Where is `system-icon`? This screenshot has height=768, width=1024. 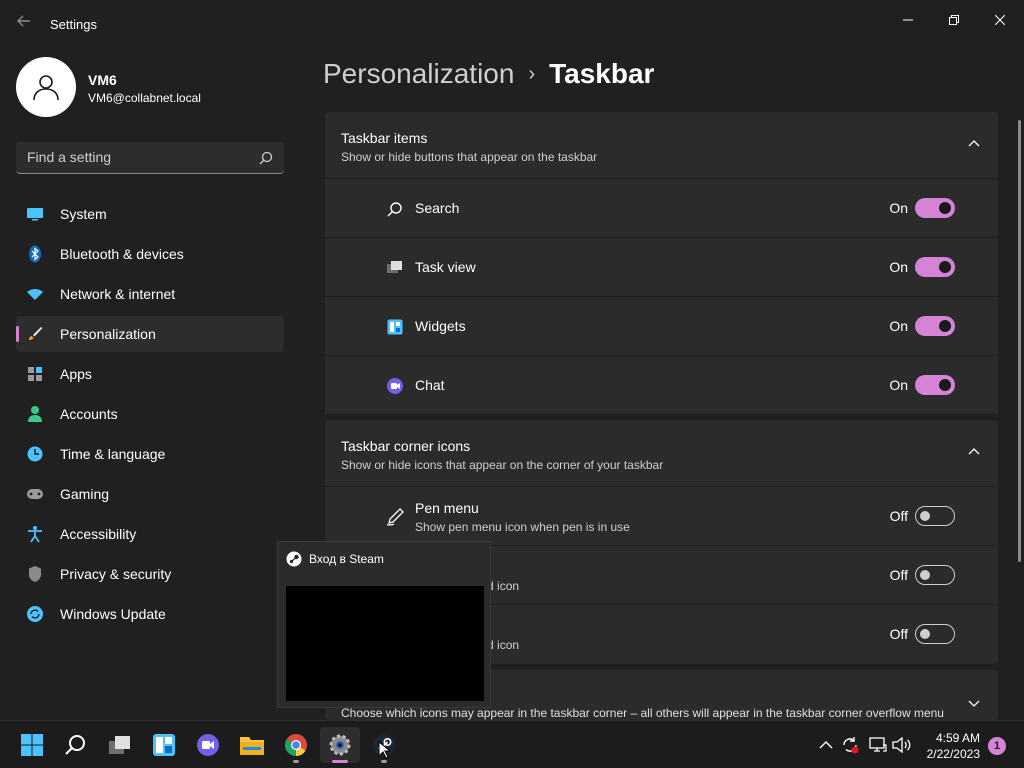
system-icon is located at coordinates (35, 214).